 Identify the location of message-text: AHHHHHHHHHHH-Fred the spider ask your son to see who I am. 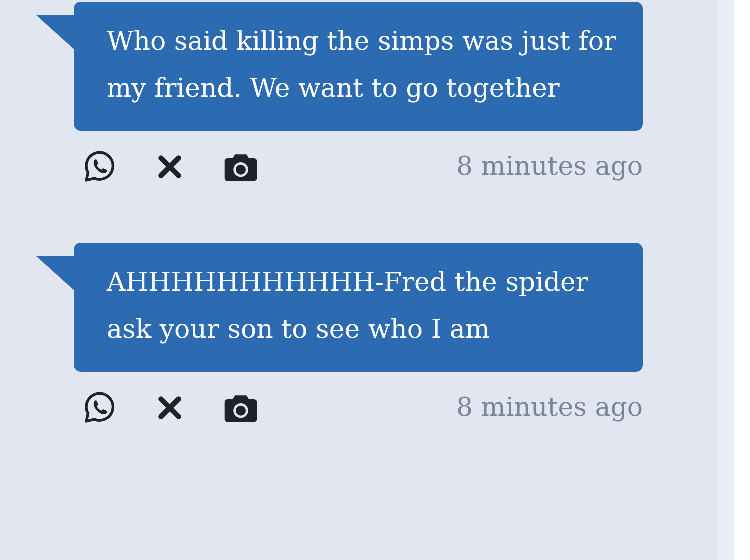
(348, 307).